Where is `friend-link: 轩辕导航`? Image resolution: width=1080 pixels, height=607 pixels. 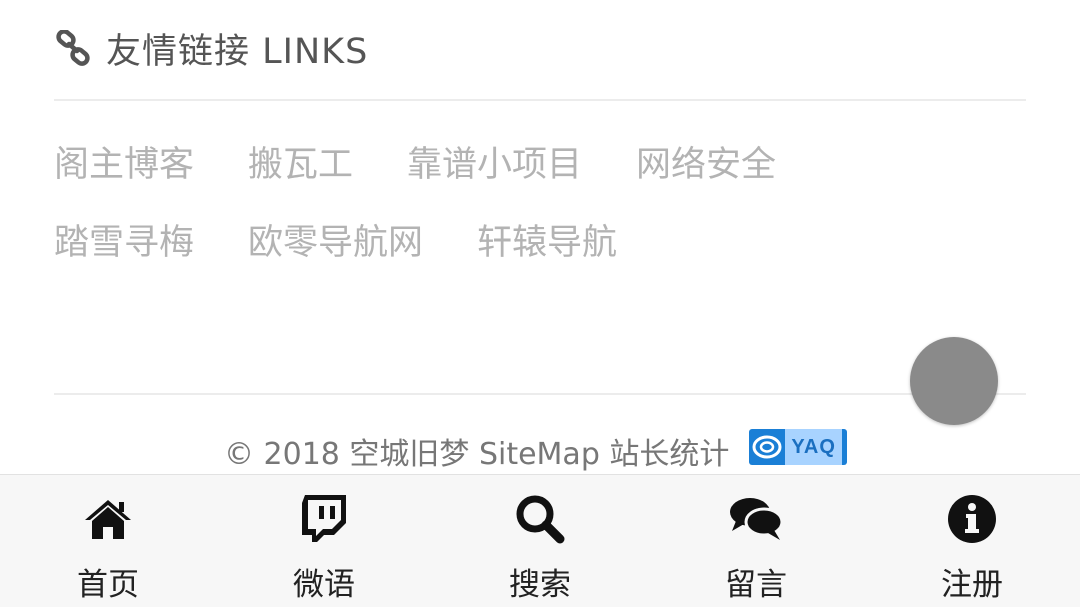
friend-link: 轩辕导航 is located at coordinates (547, 239).